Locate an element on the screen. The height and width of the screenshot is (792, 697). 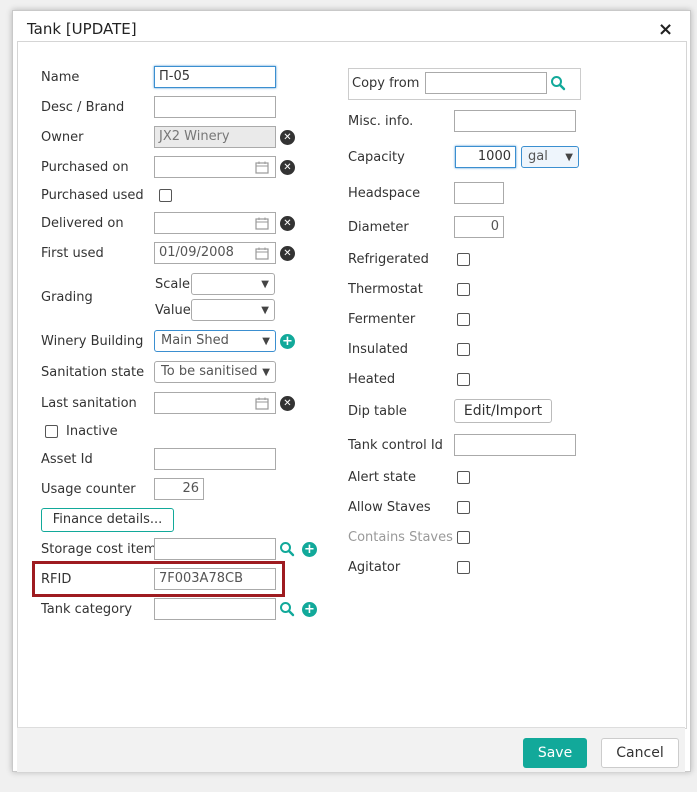
capacity-unit-select: gal ▼ is located at coordinates (550, 157).